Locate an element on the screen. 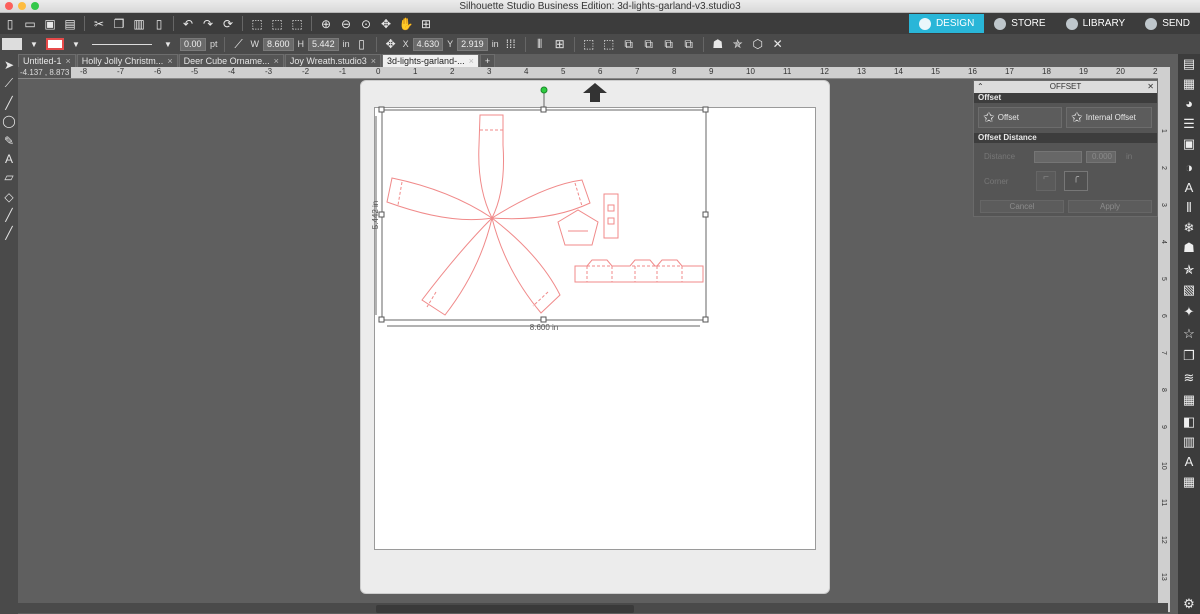 This screenshot has height=614, width=1200. hand-icon: ✋ is located at coordinates (406, 24).